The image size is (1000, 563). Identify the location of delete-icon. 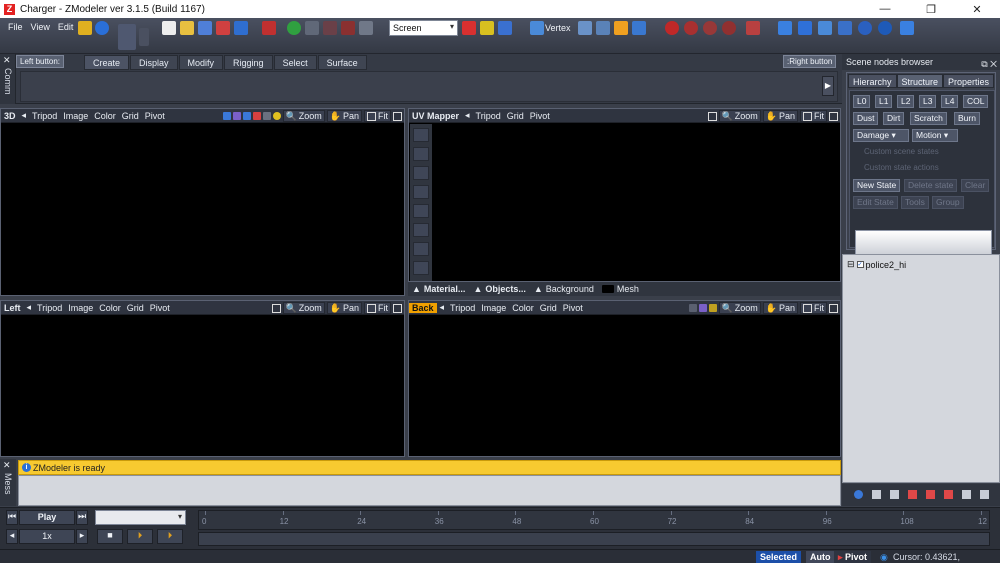
(223, 28).